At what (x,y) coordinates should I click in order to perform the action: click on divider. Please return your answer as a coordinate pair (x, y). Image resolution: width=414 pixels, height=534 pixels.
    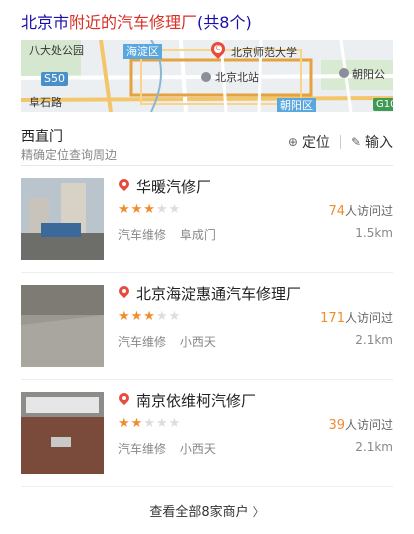
    Looking at the image, I should click on (340, 142).